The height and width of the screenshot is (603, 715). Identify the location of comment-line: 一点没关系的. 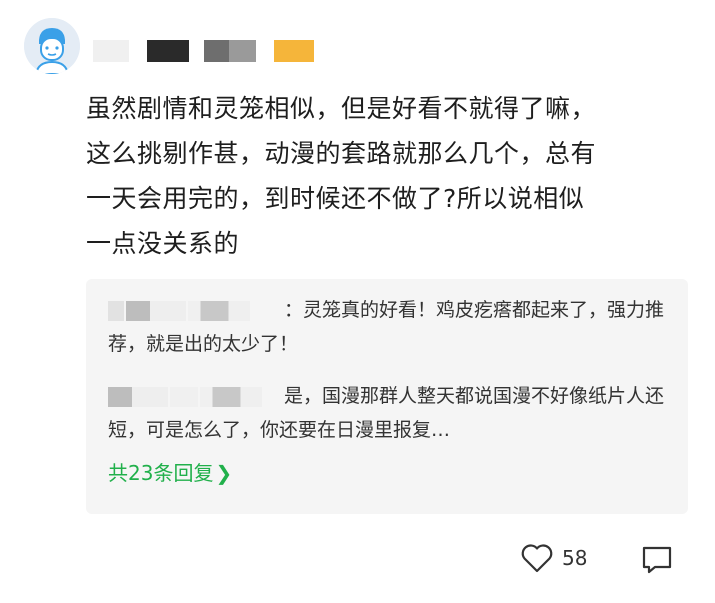
(163, 243).